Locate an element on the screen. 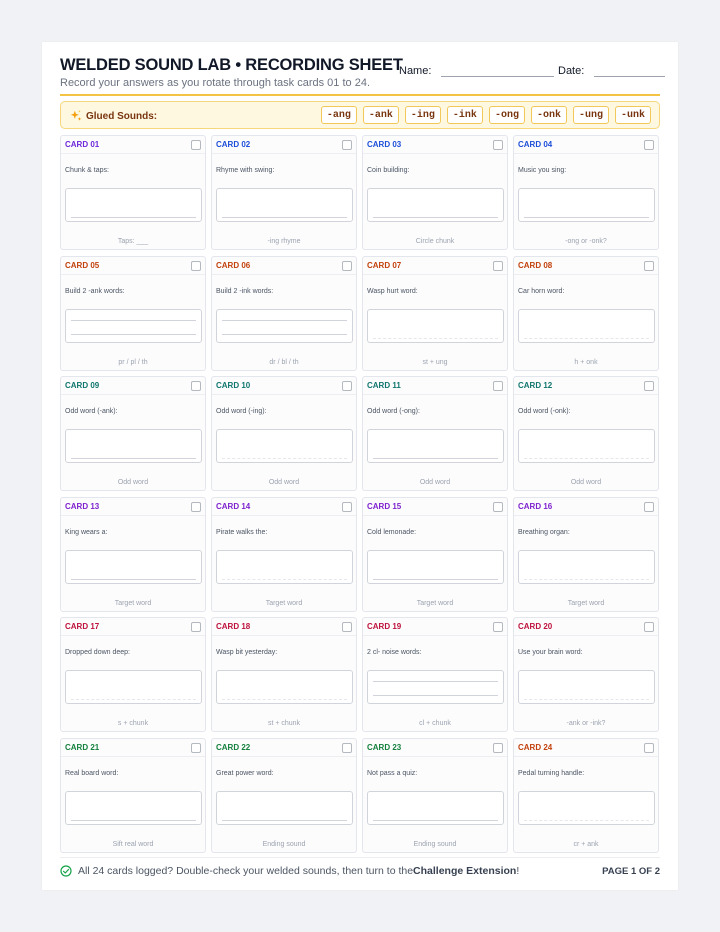  task-card: CARD 01 Chunk & taps: Taps: ___ is located at coordinates (133, 192).